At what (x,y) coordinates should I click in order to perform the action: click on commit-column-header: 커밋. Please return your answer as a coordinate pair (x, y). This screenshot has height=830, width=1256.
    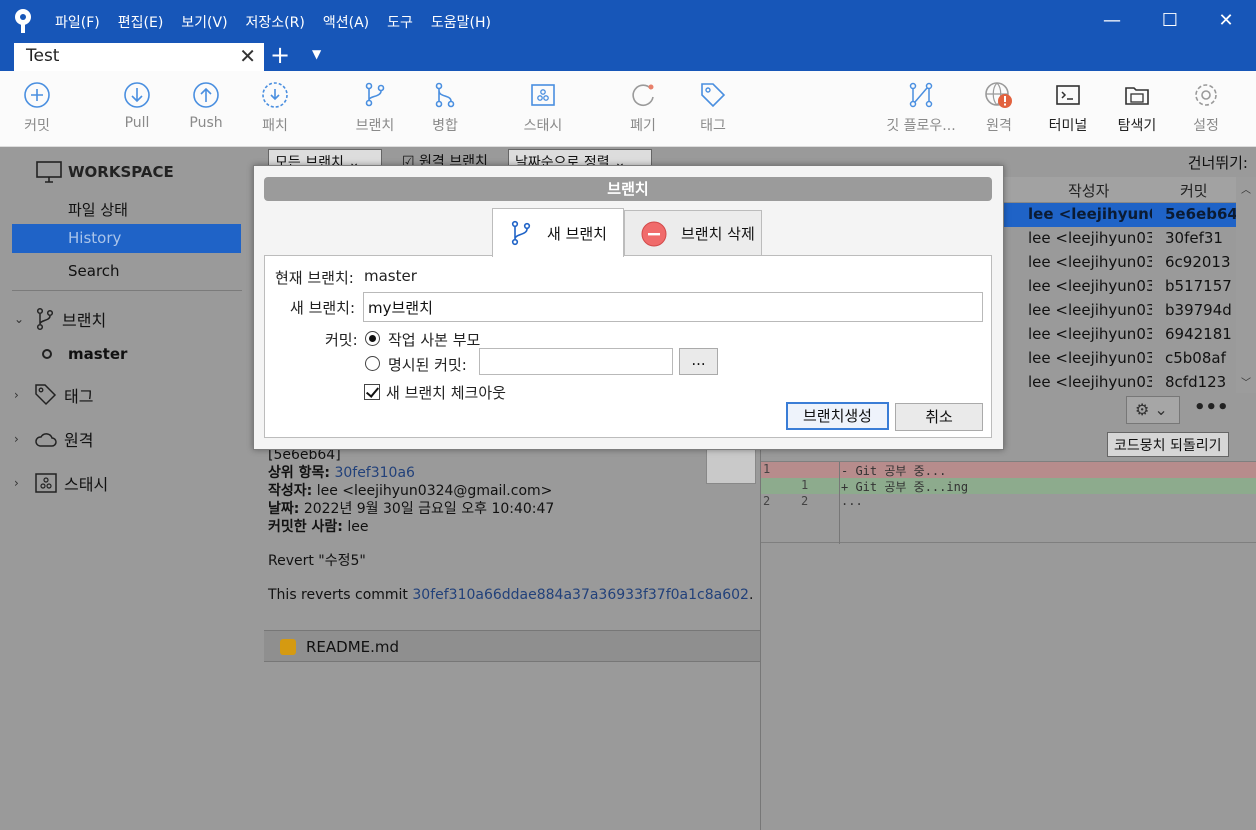
    Looking at the image, I should click on (1194, 190).